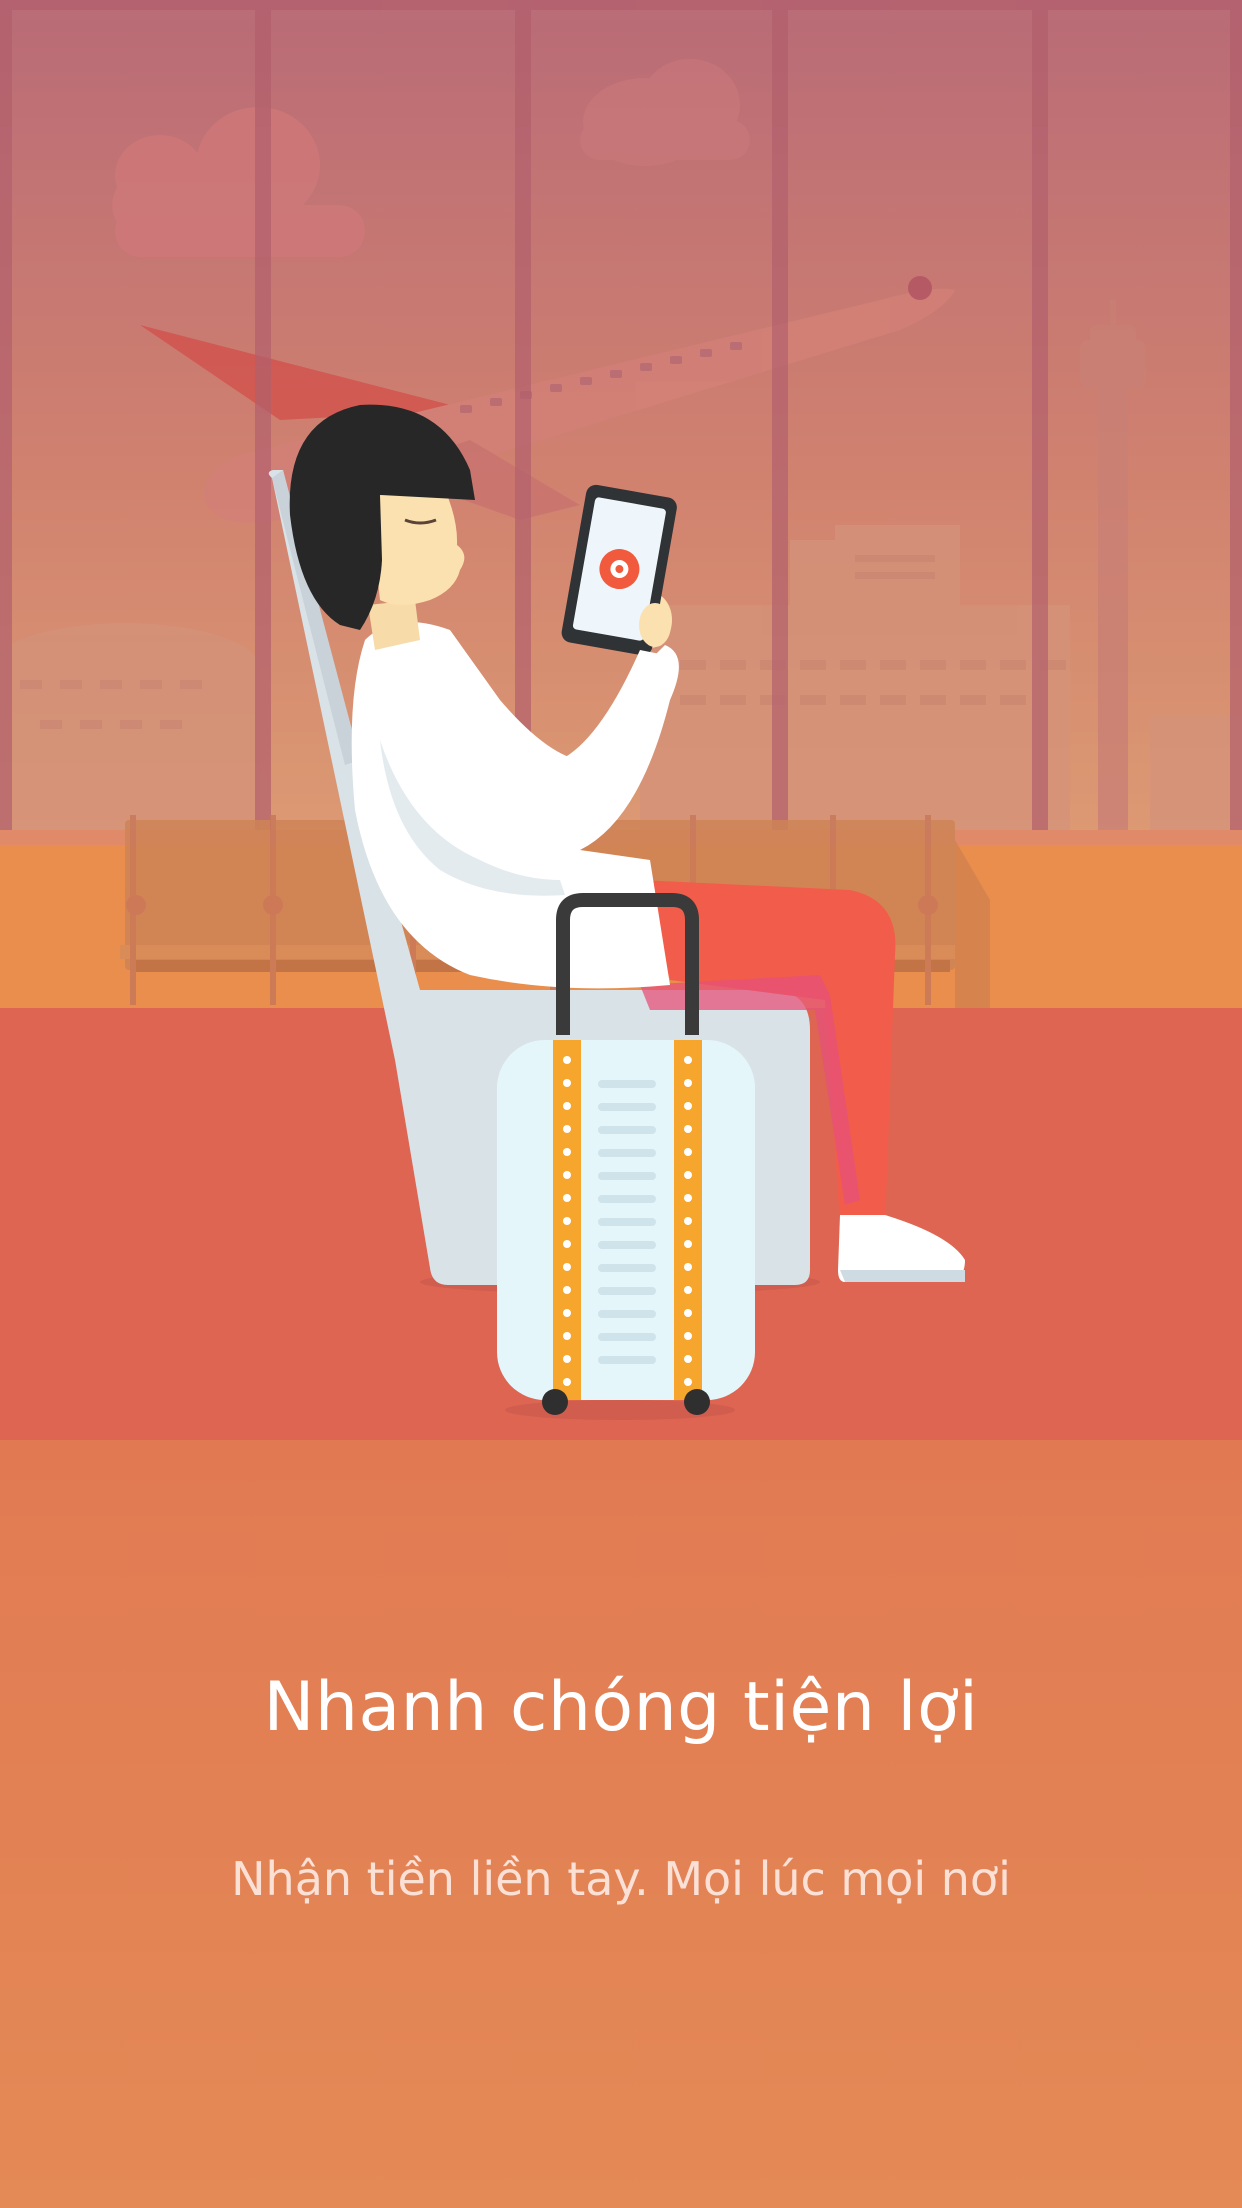  Describe the element at coordinates (621, 1879) in the screenshot. I see `onboarding-subtitle: Nhận tiền liền tay. Mọi lúc mọi nơi` at that location.